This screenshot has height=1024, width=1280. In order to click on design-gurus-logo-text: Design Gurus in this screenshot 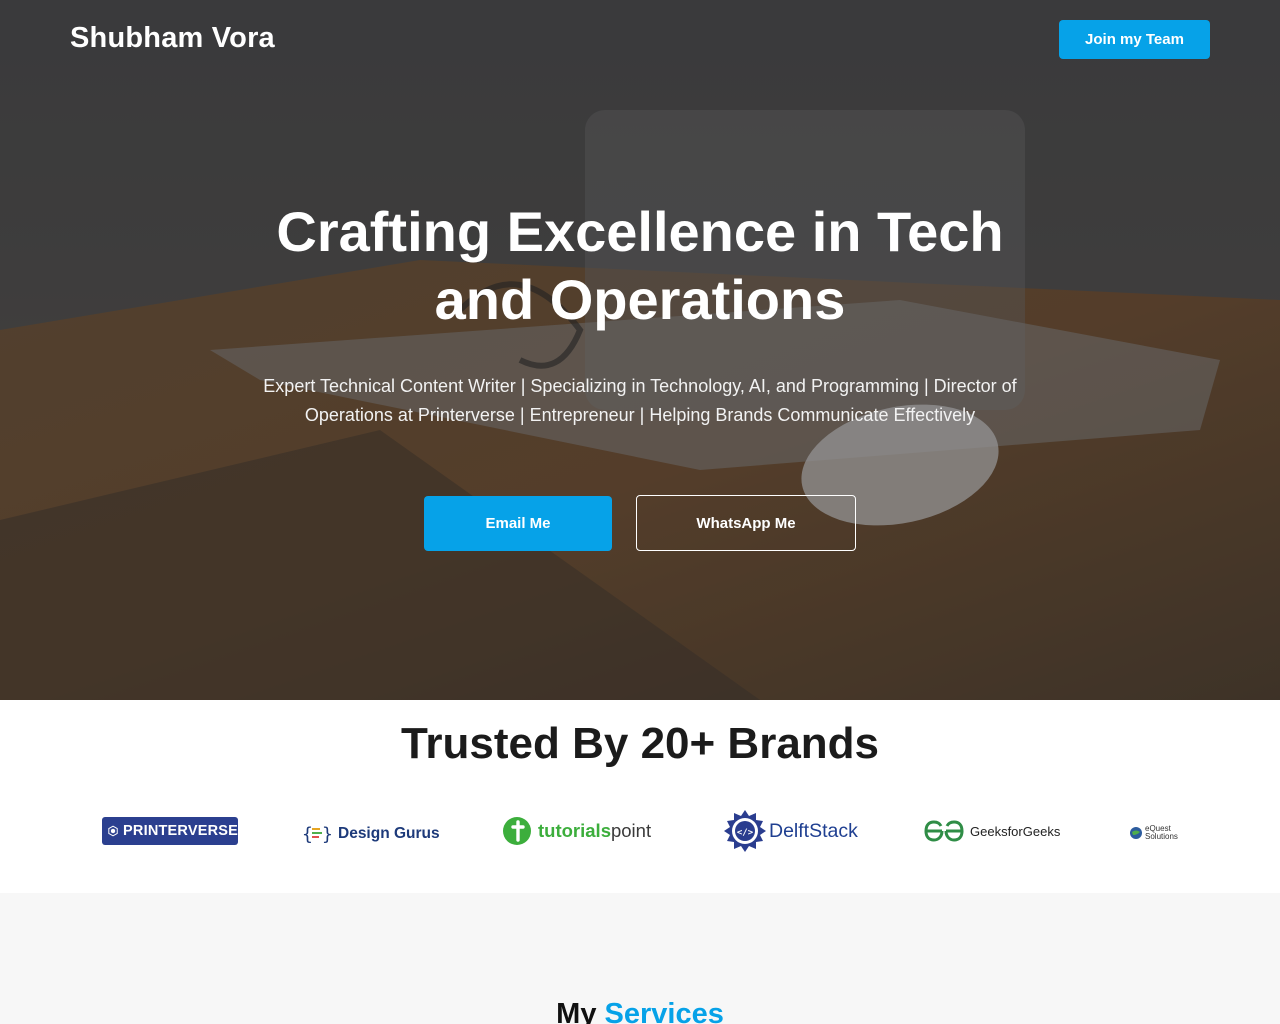, I will do `click(389, 833)`.